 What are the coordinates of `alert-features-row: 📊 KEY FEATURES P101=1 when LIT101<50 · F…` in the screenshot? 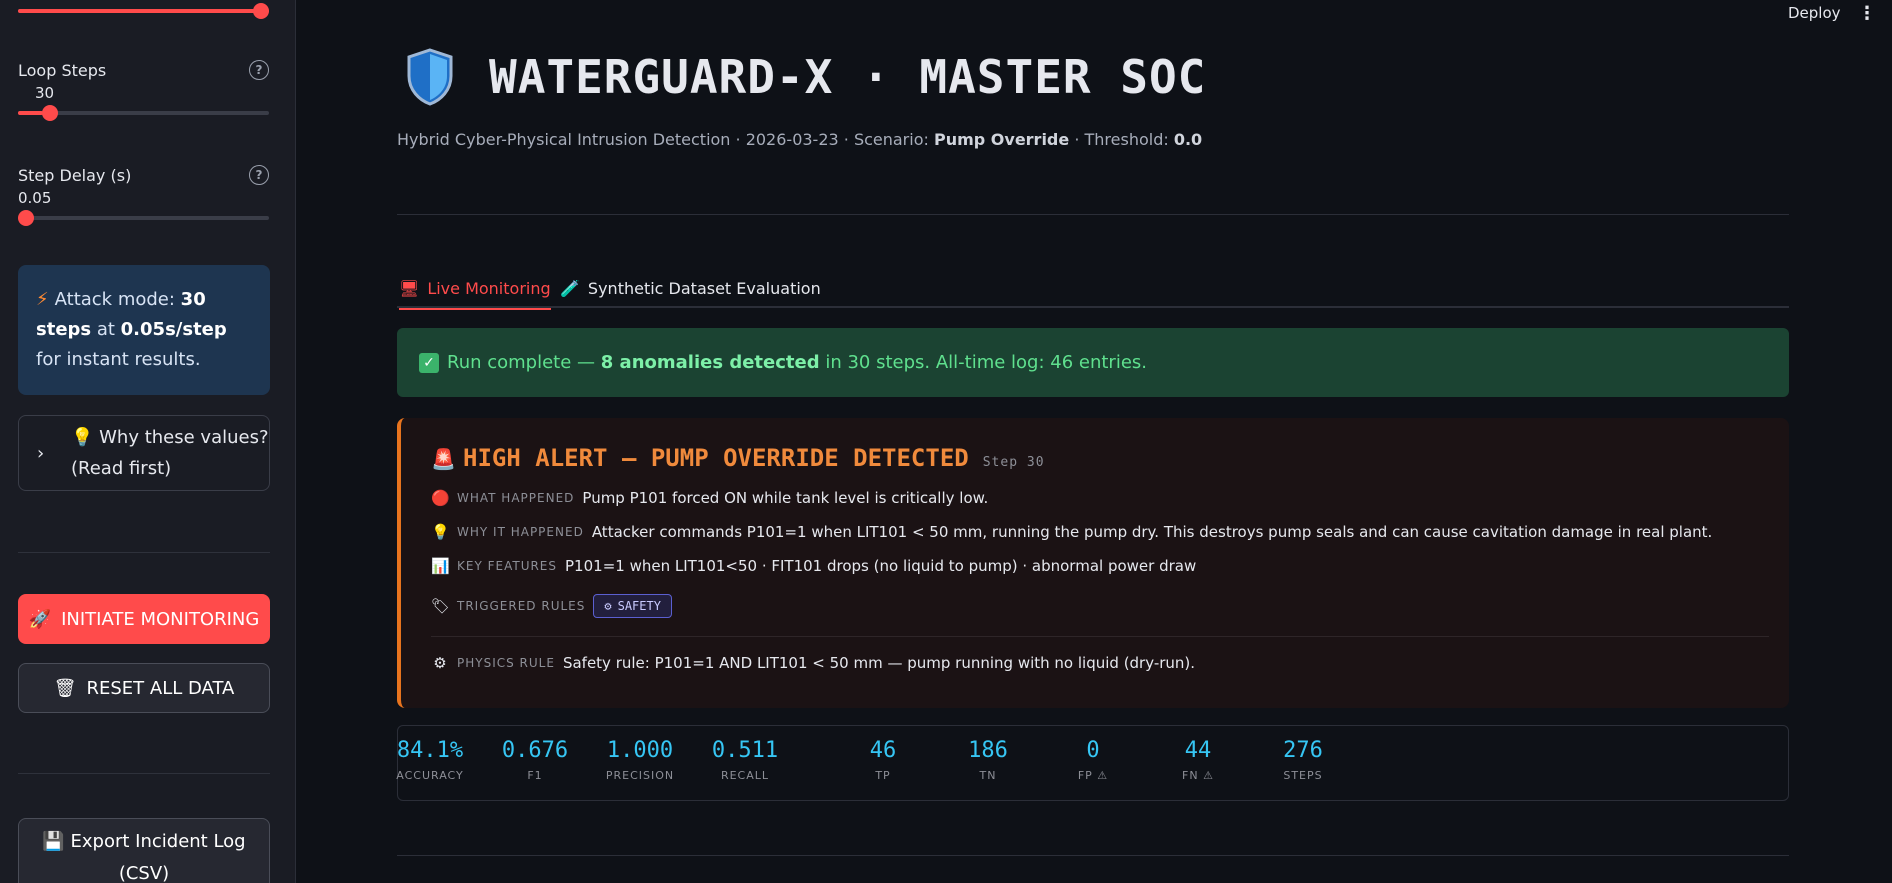 It's located at (814, 566).